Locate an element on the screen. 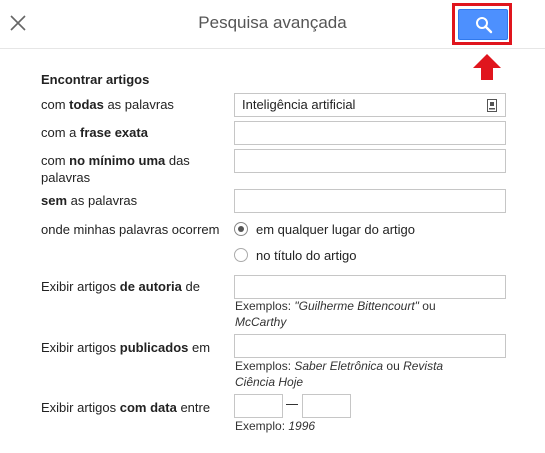 This screenshot has width=545, height=453. label-author: Exibir artigos de autoria de is located at coordinates (120, 286).